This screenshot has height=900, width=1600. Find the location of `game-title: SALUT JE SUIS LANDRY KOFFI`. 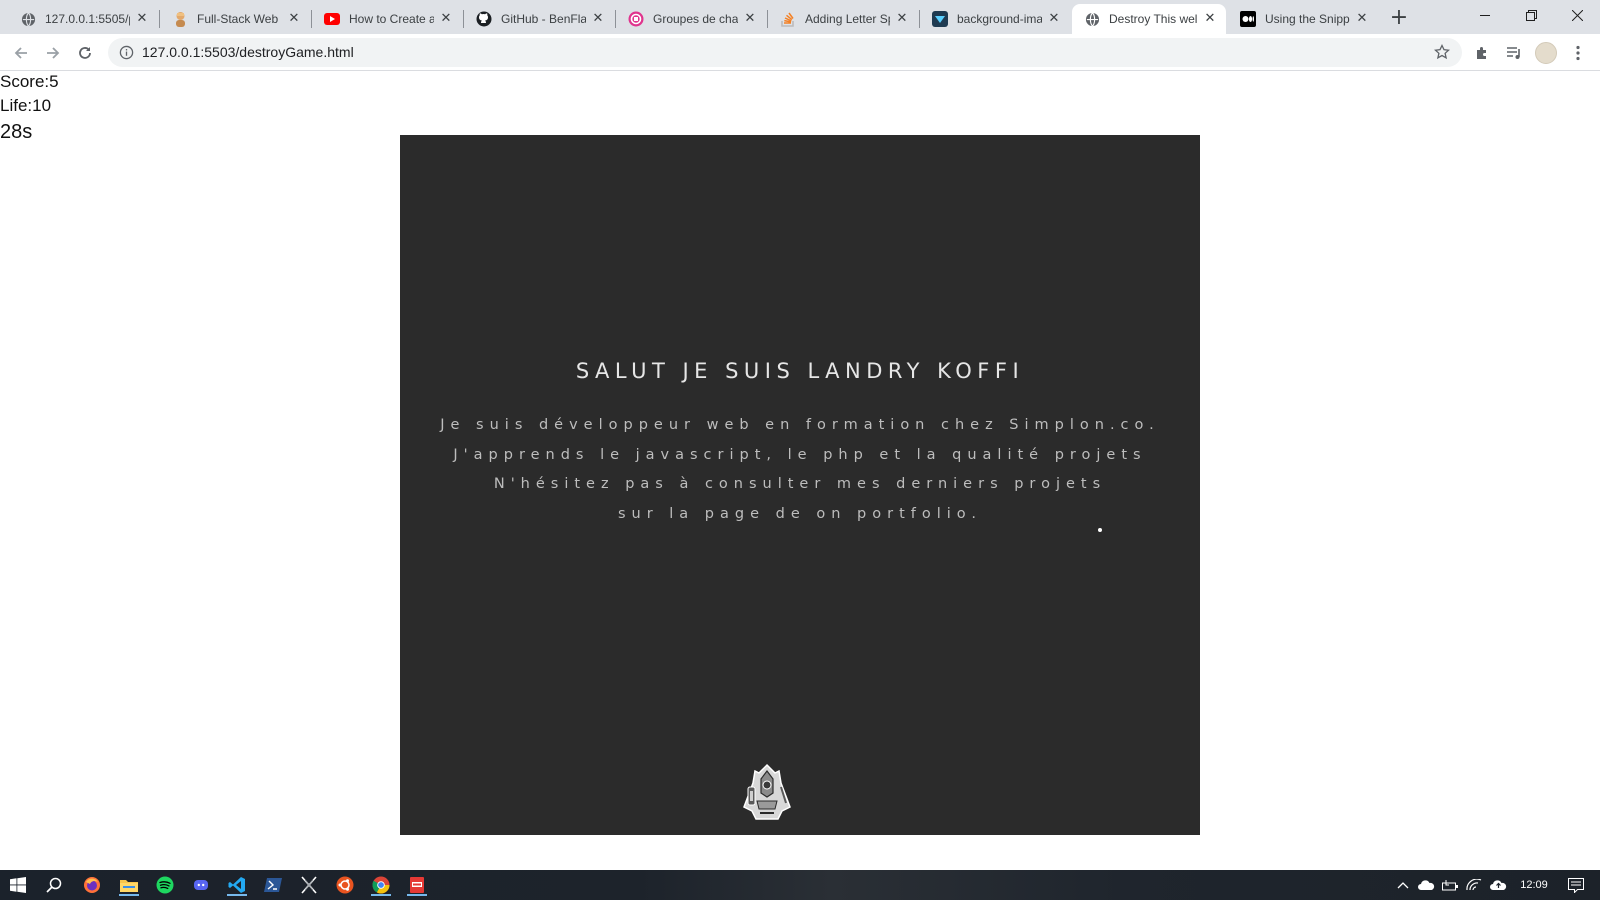

game-title: SALUT JE SUIS LANDRY KOFFI is located at coordinates (800, 371).